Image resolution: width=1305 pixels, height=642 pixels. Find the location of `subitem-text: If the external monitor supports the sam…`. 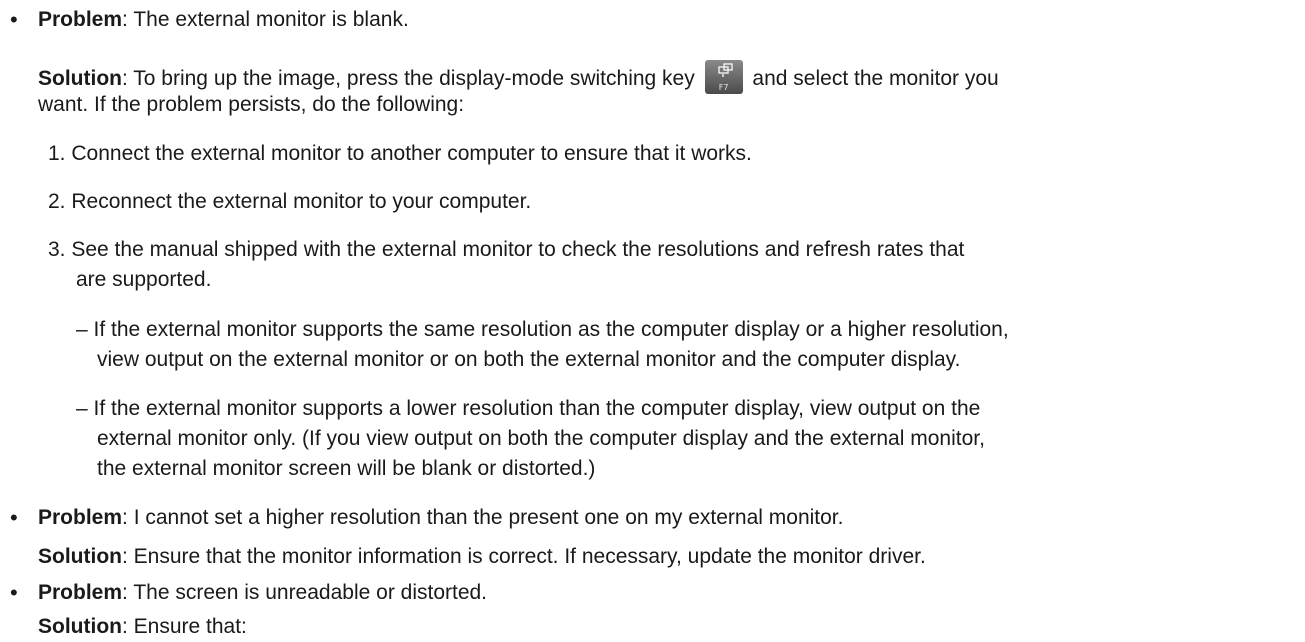

subitem-text: If the external monitor supports the sam… is located at coordinates (551, 329).